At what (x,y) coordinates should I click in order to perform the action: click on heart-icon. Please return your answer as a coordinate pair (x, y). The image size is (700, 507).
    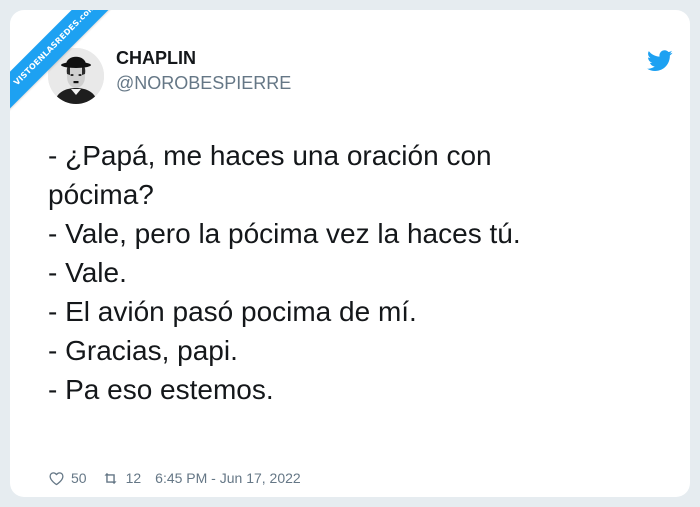
    Looking at the image, I should click on (56, 478).